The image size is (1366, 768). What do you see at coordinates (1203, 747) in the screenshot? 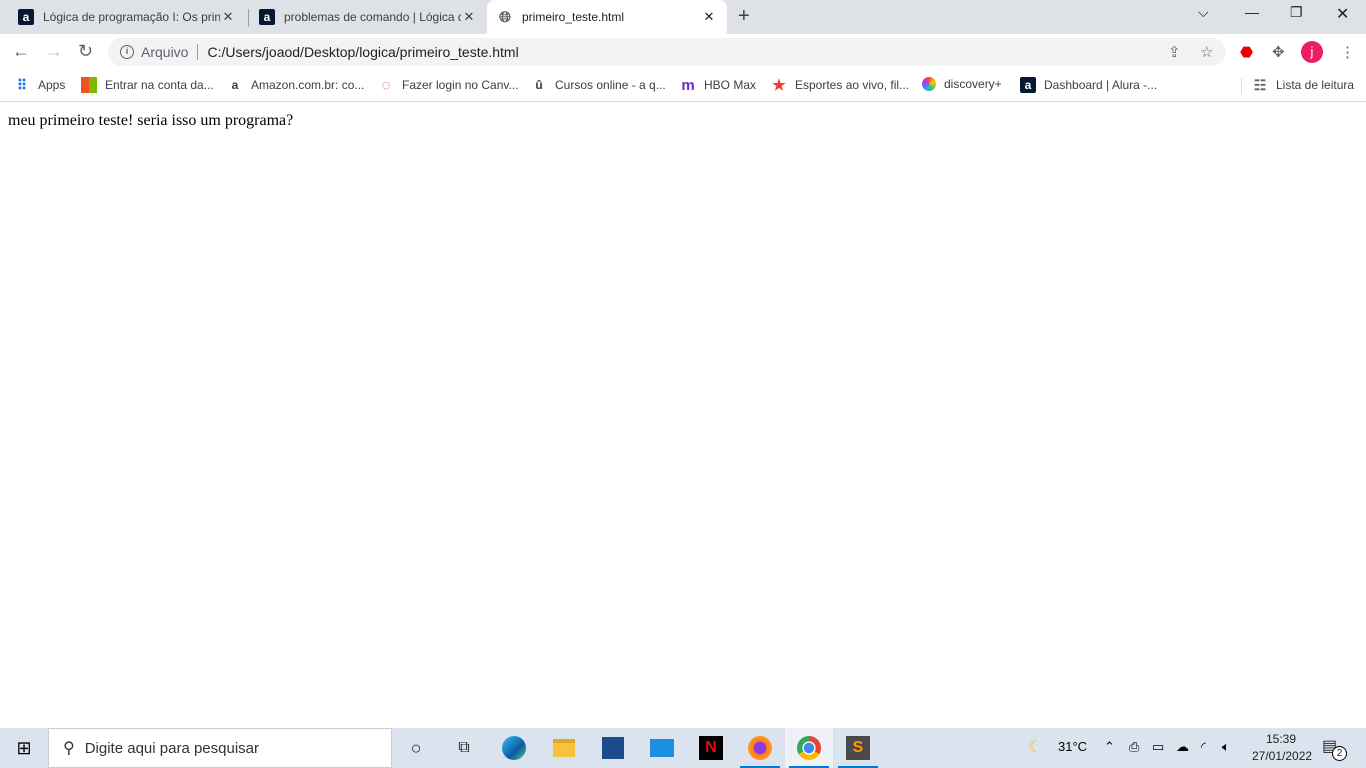
I see `wifi-icon: ◜` at bounding box center [1203, 747].